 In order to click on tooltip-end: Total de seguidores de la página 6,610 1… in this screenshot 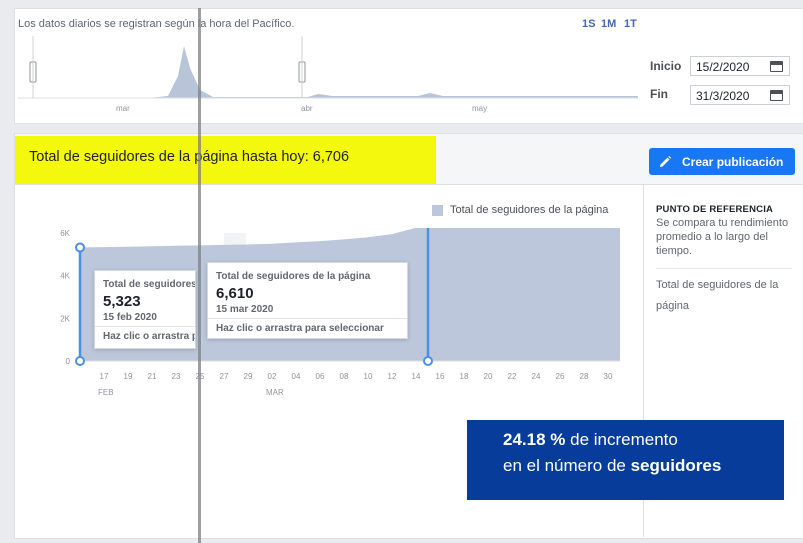, I will do `click(307, 300)`.